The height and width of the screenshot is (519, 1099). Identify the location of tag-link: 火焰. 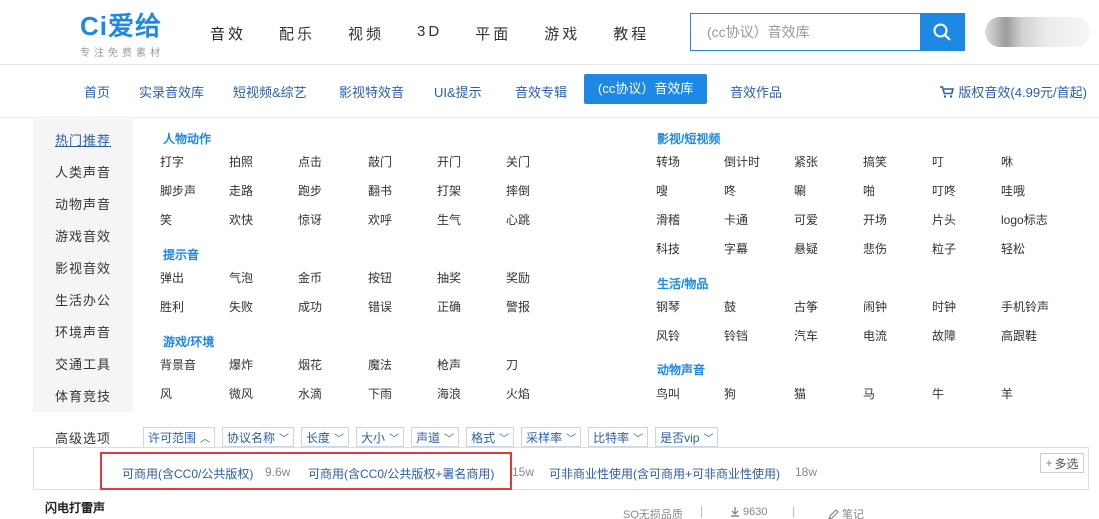
(518, 393).